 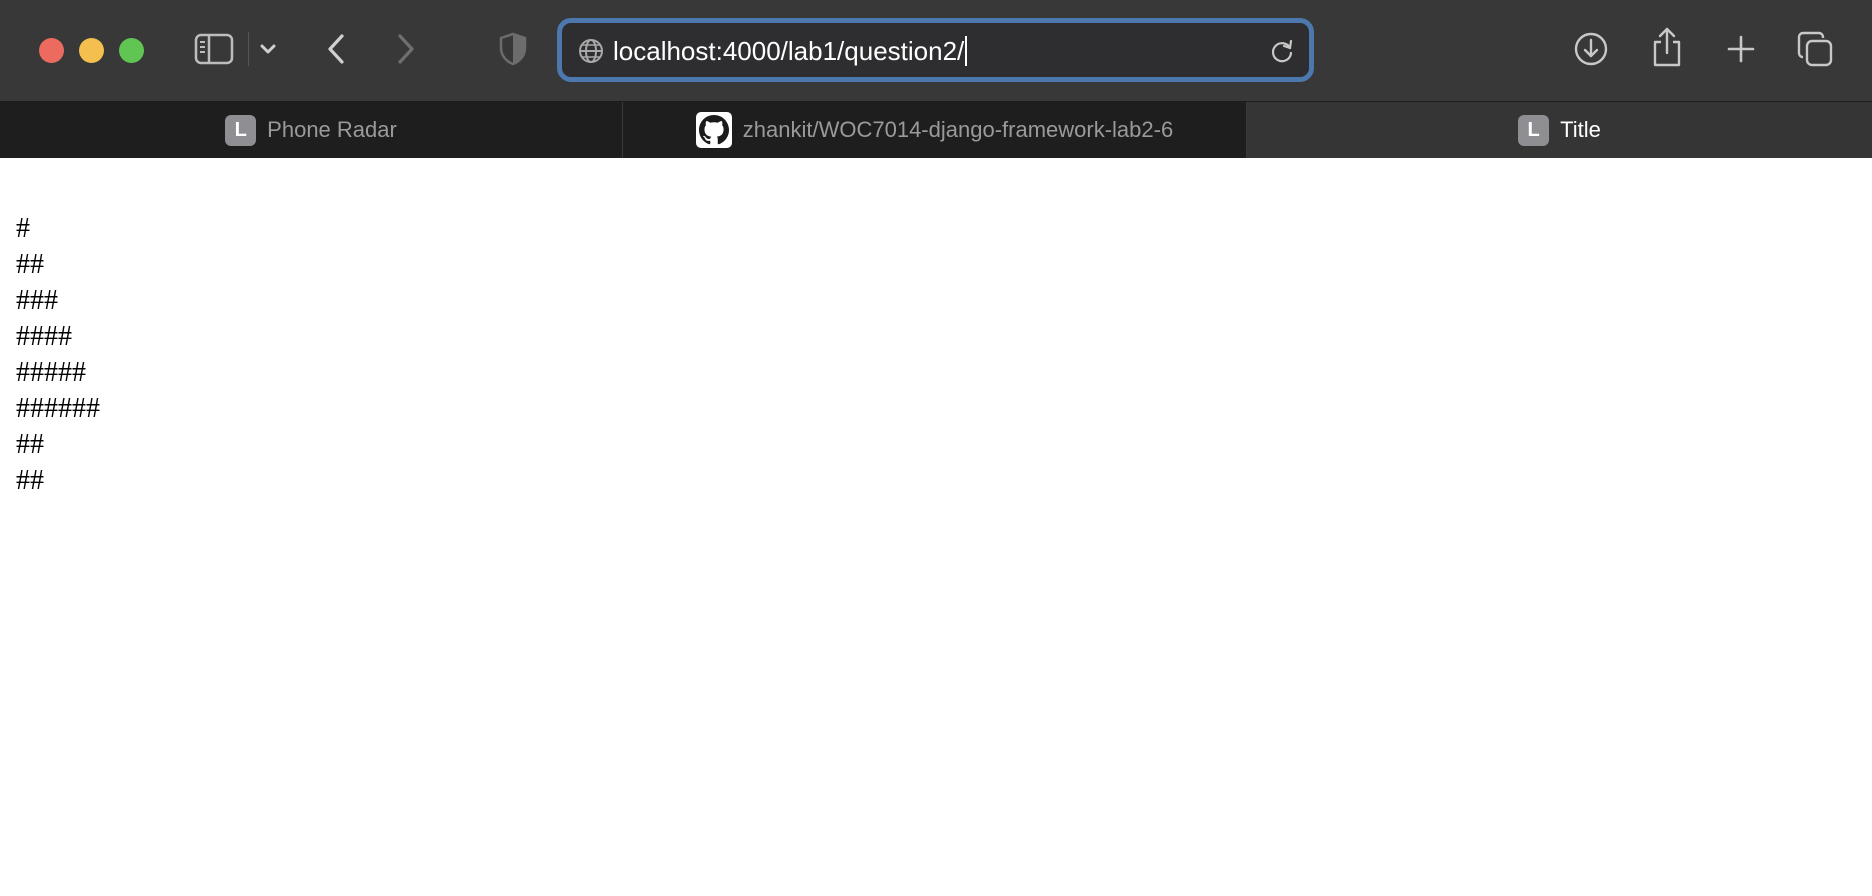 I want to click on pattern-line: #####, so click(x=51, y=372).